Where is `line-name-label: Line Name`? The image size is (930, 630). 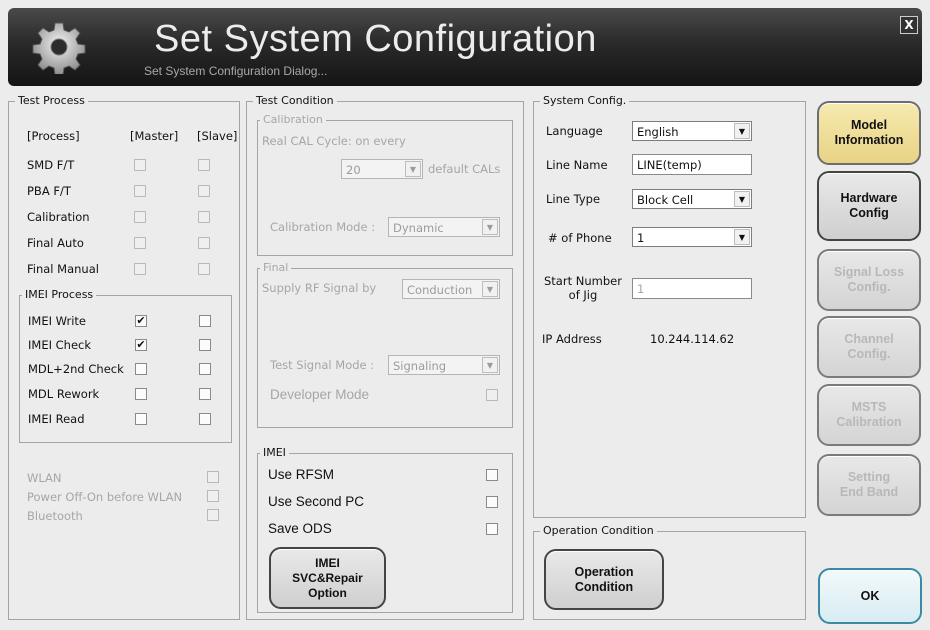 line-name-label: Line Name is located at coordinates (577, 165).